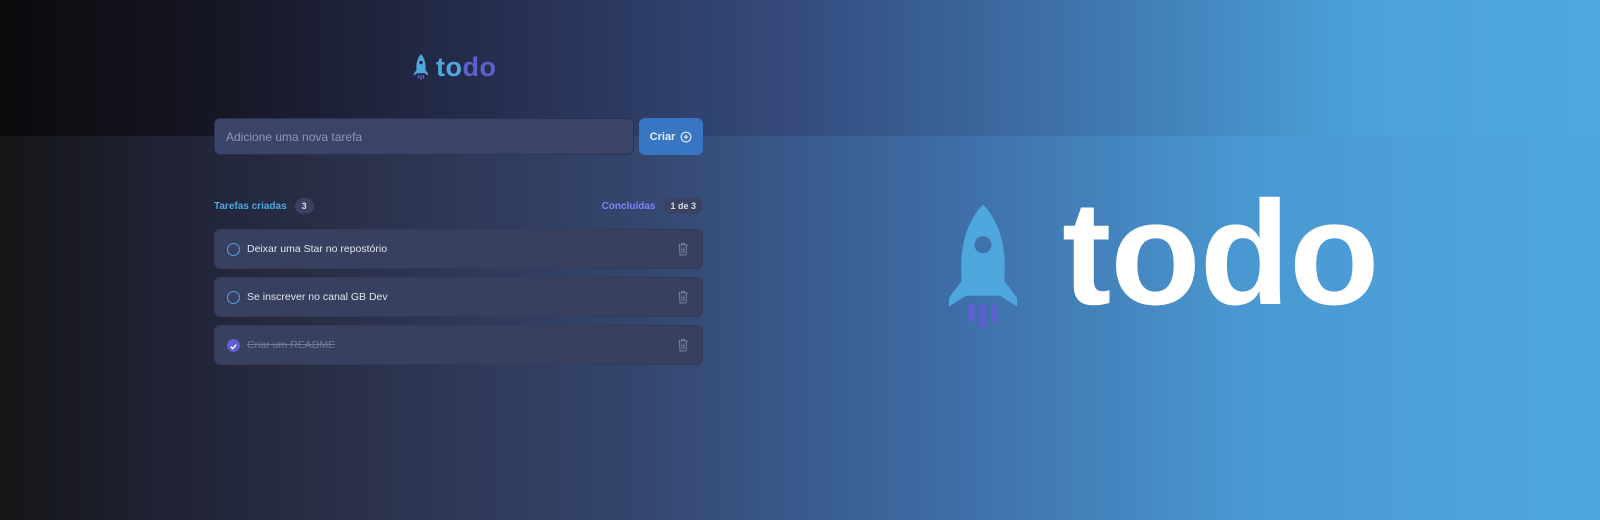 Image resolution: width=1600 pixels, height=520 pixels. I want to click on done-counter: Concluídas 1 de 3, so click(652, 206).